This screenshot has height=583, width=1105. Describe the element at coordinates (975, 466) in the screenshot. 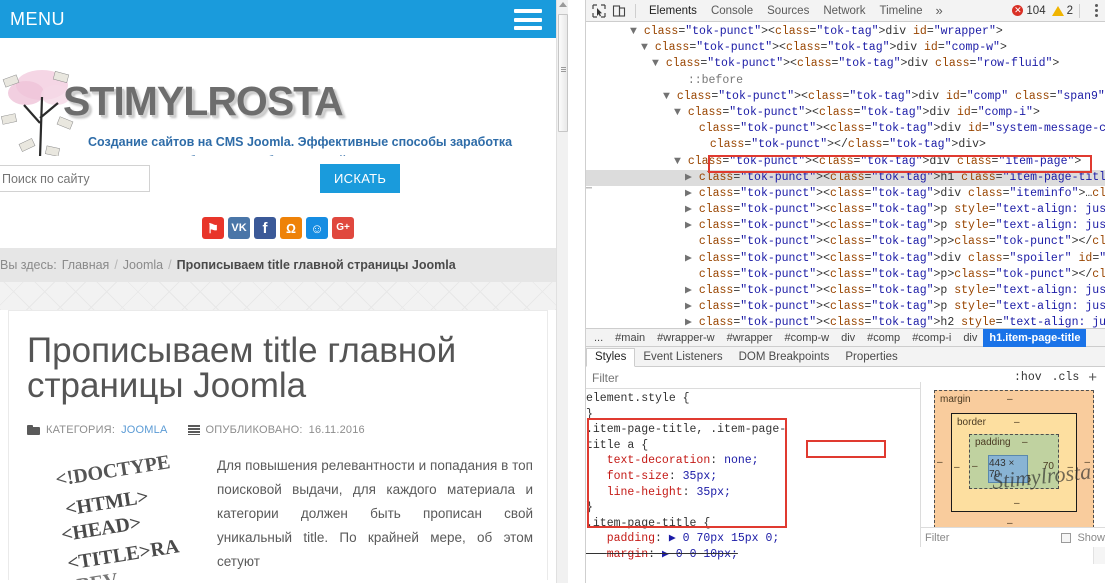

I see `padding-left-value: –` at that location.